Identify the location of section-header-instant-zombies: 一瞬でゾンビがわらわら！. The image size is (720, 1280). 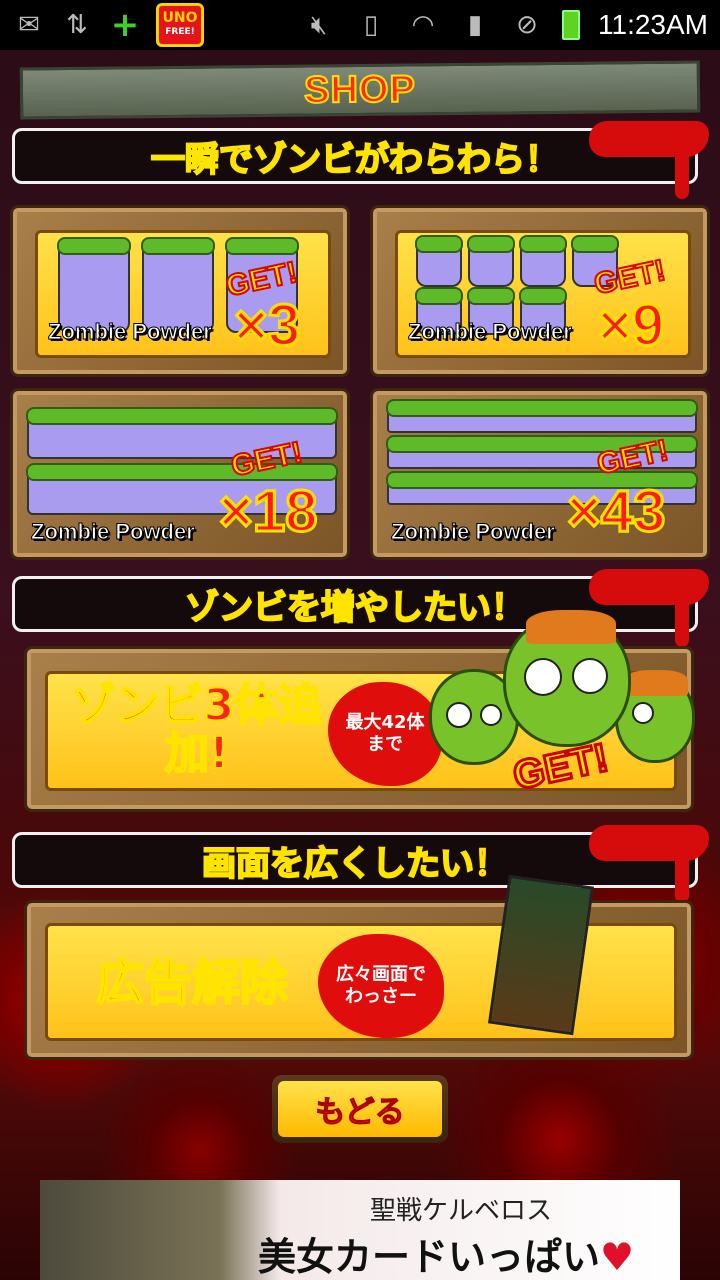
(360, 160).